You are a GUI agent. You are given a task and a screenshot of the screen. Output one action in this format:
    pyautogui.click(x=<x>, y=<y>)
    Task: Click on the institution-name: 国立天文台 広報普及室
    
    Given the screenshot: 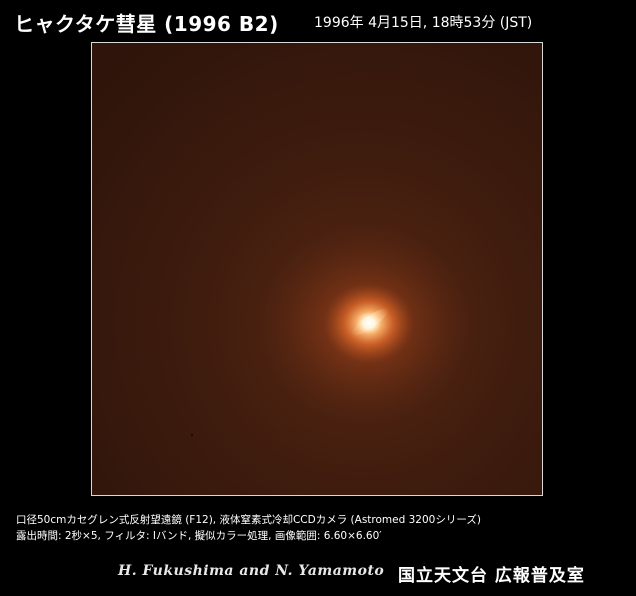 What is the action you would take?
    pyautogui.click(x=491, y=576)
    